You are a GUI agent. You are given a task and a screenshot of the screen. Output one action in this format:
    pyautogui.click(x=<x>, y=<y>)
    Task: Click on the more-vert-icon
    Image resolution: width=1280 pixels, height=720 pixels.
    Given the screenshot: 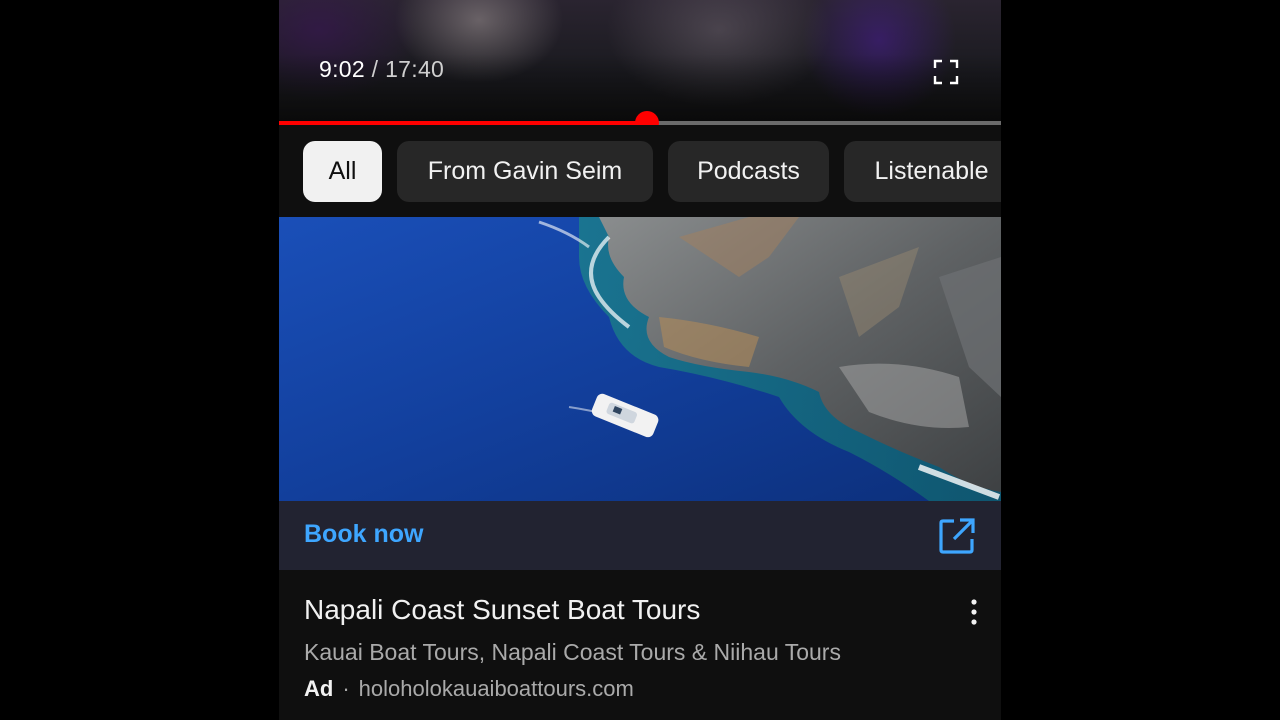 What is the action you would take?
    pyautogui.click(x=974, y=612)
    